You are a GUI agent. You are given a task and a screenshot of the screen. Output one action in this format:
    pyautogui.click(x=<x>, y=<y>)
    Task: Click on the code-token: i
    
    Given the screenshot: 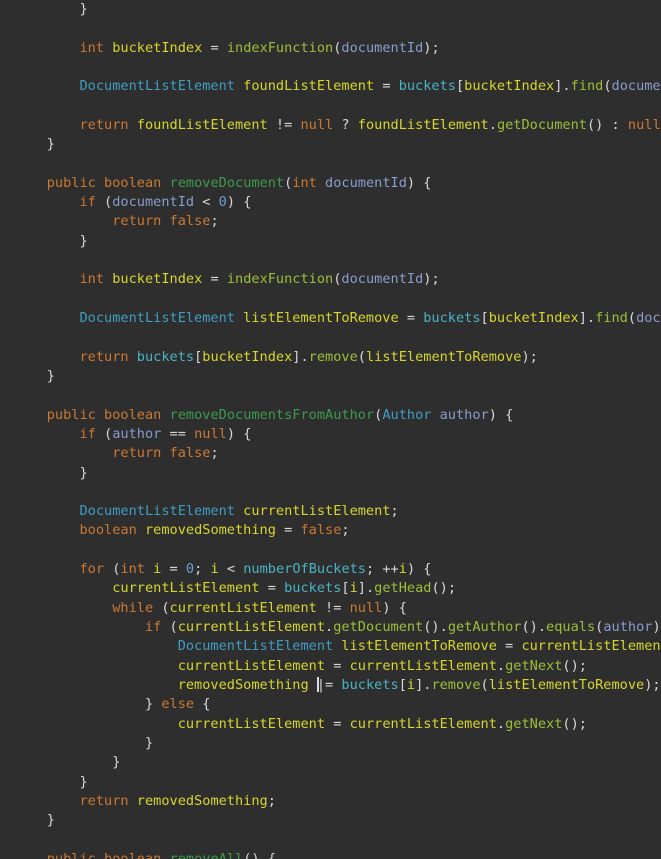 What is the action you would take?
    pyautogui.click(x=402, y=569)
    